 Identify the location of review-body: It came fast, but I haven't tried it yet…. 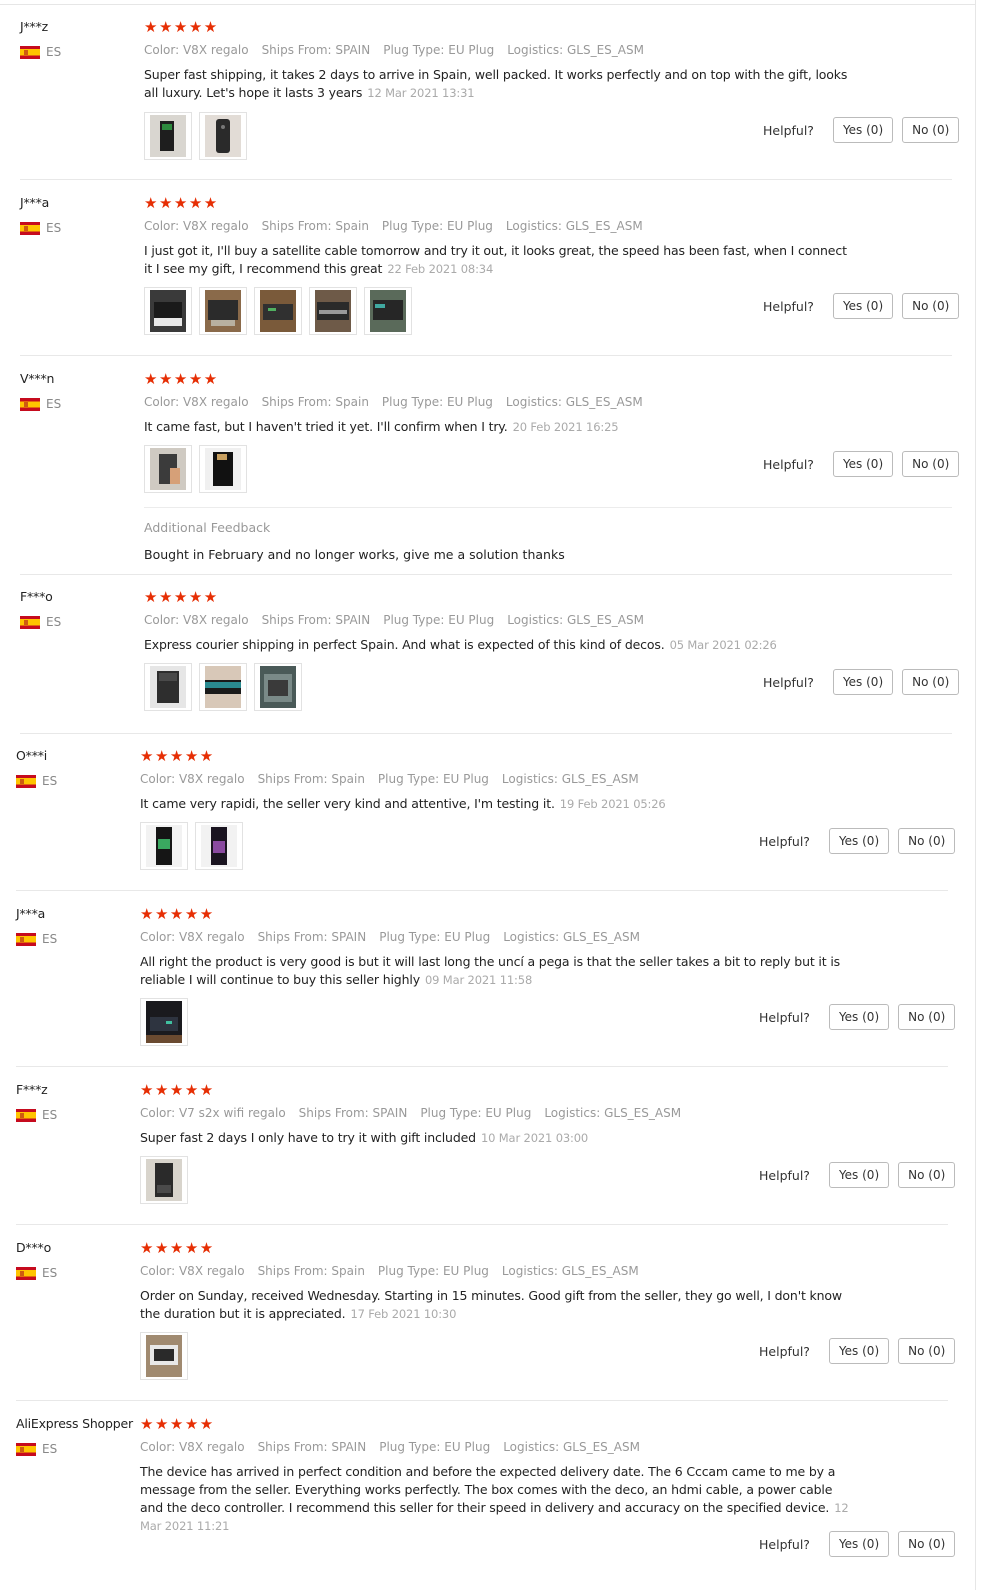
(326, 426).